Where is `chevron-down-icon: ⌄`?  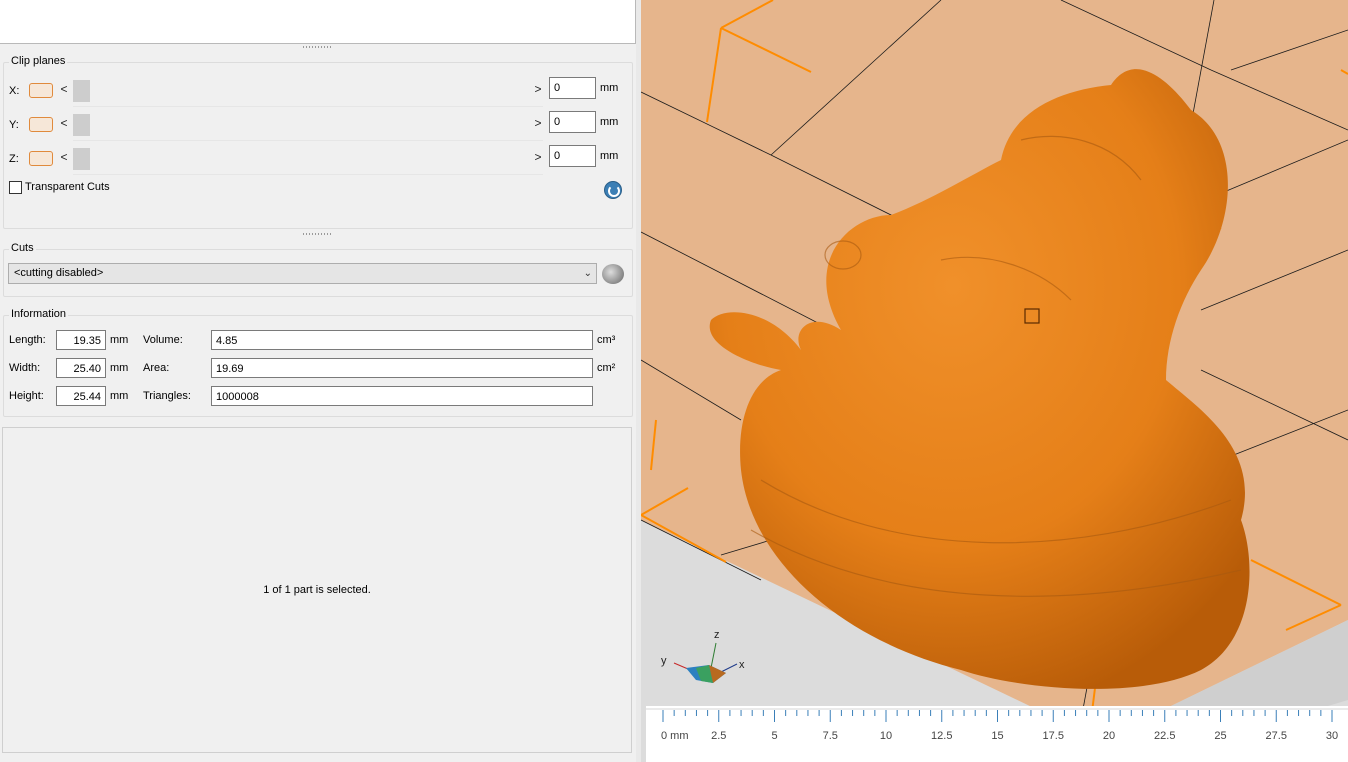 chevron-down-icon: ⌄ is located at coordinates (587, 273).